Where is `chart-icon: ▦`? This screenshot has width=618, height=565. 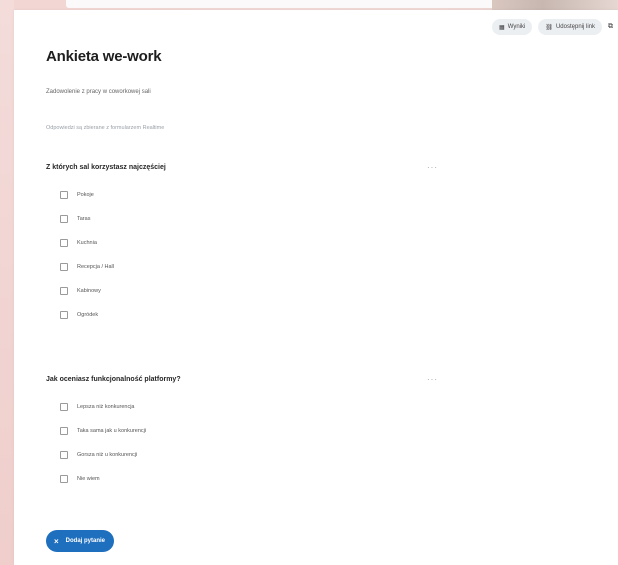 chart-icon: ▦ is located at coordinates (502, 27).